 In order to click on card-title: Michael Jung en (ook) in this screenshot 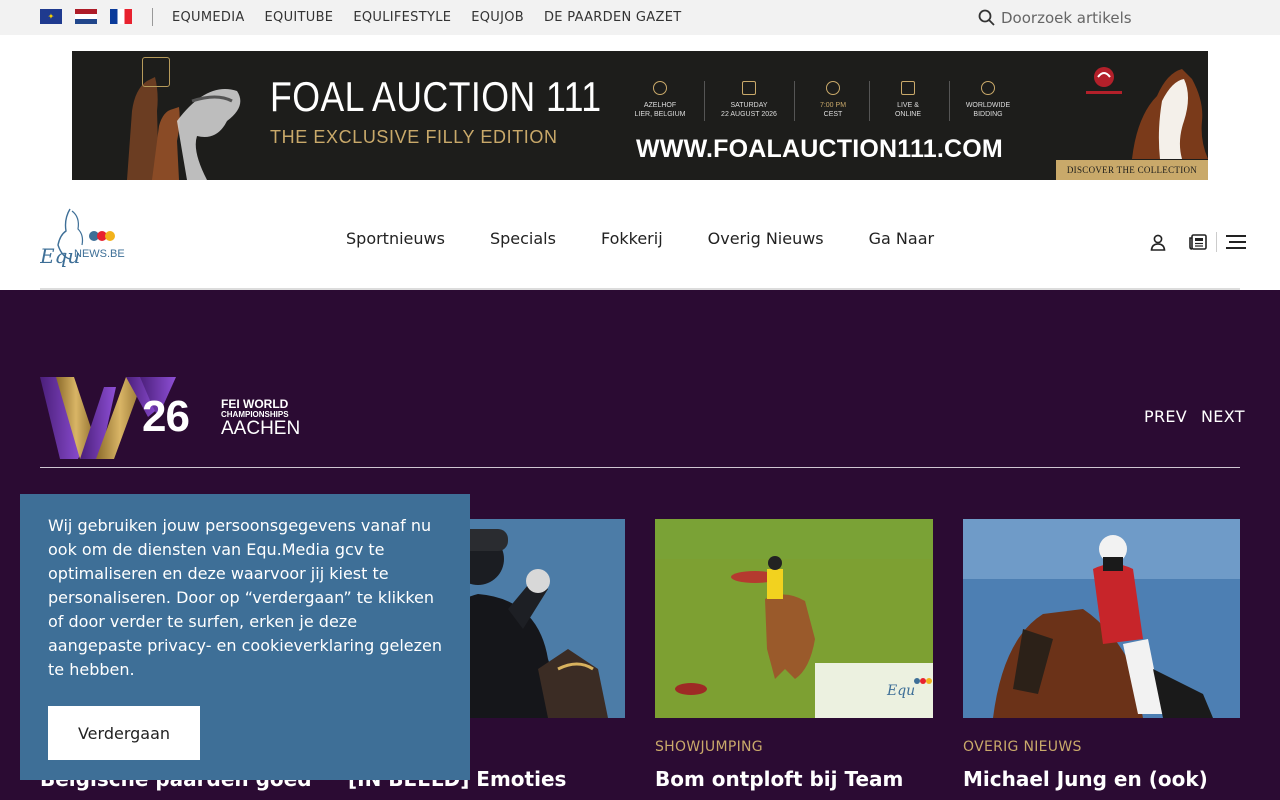, I will do `click(1102, 779)`.